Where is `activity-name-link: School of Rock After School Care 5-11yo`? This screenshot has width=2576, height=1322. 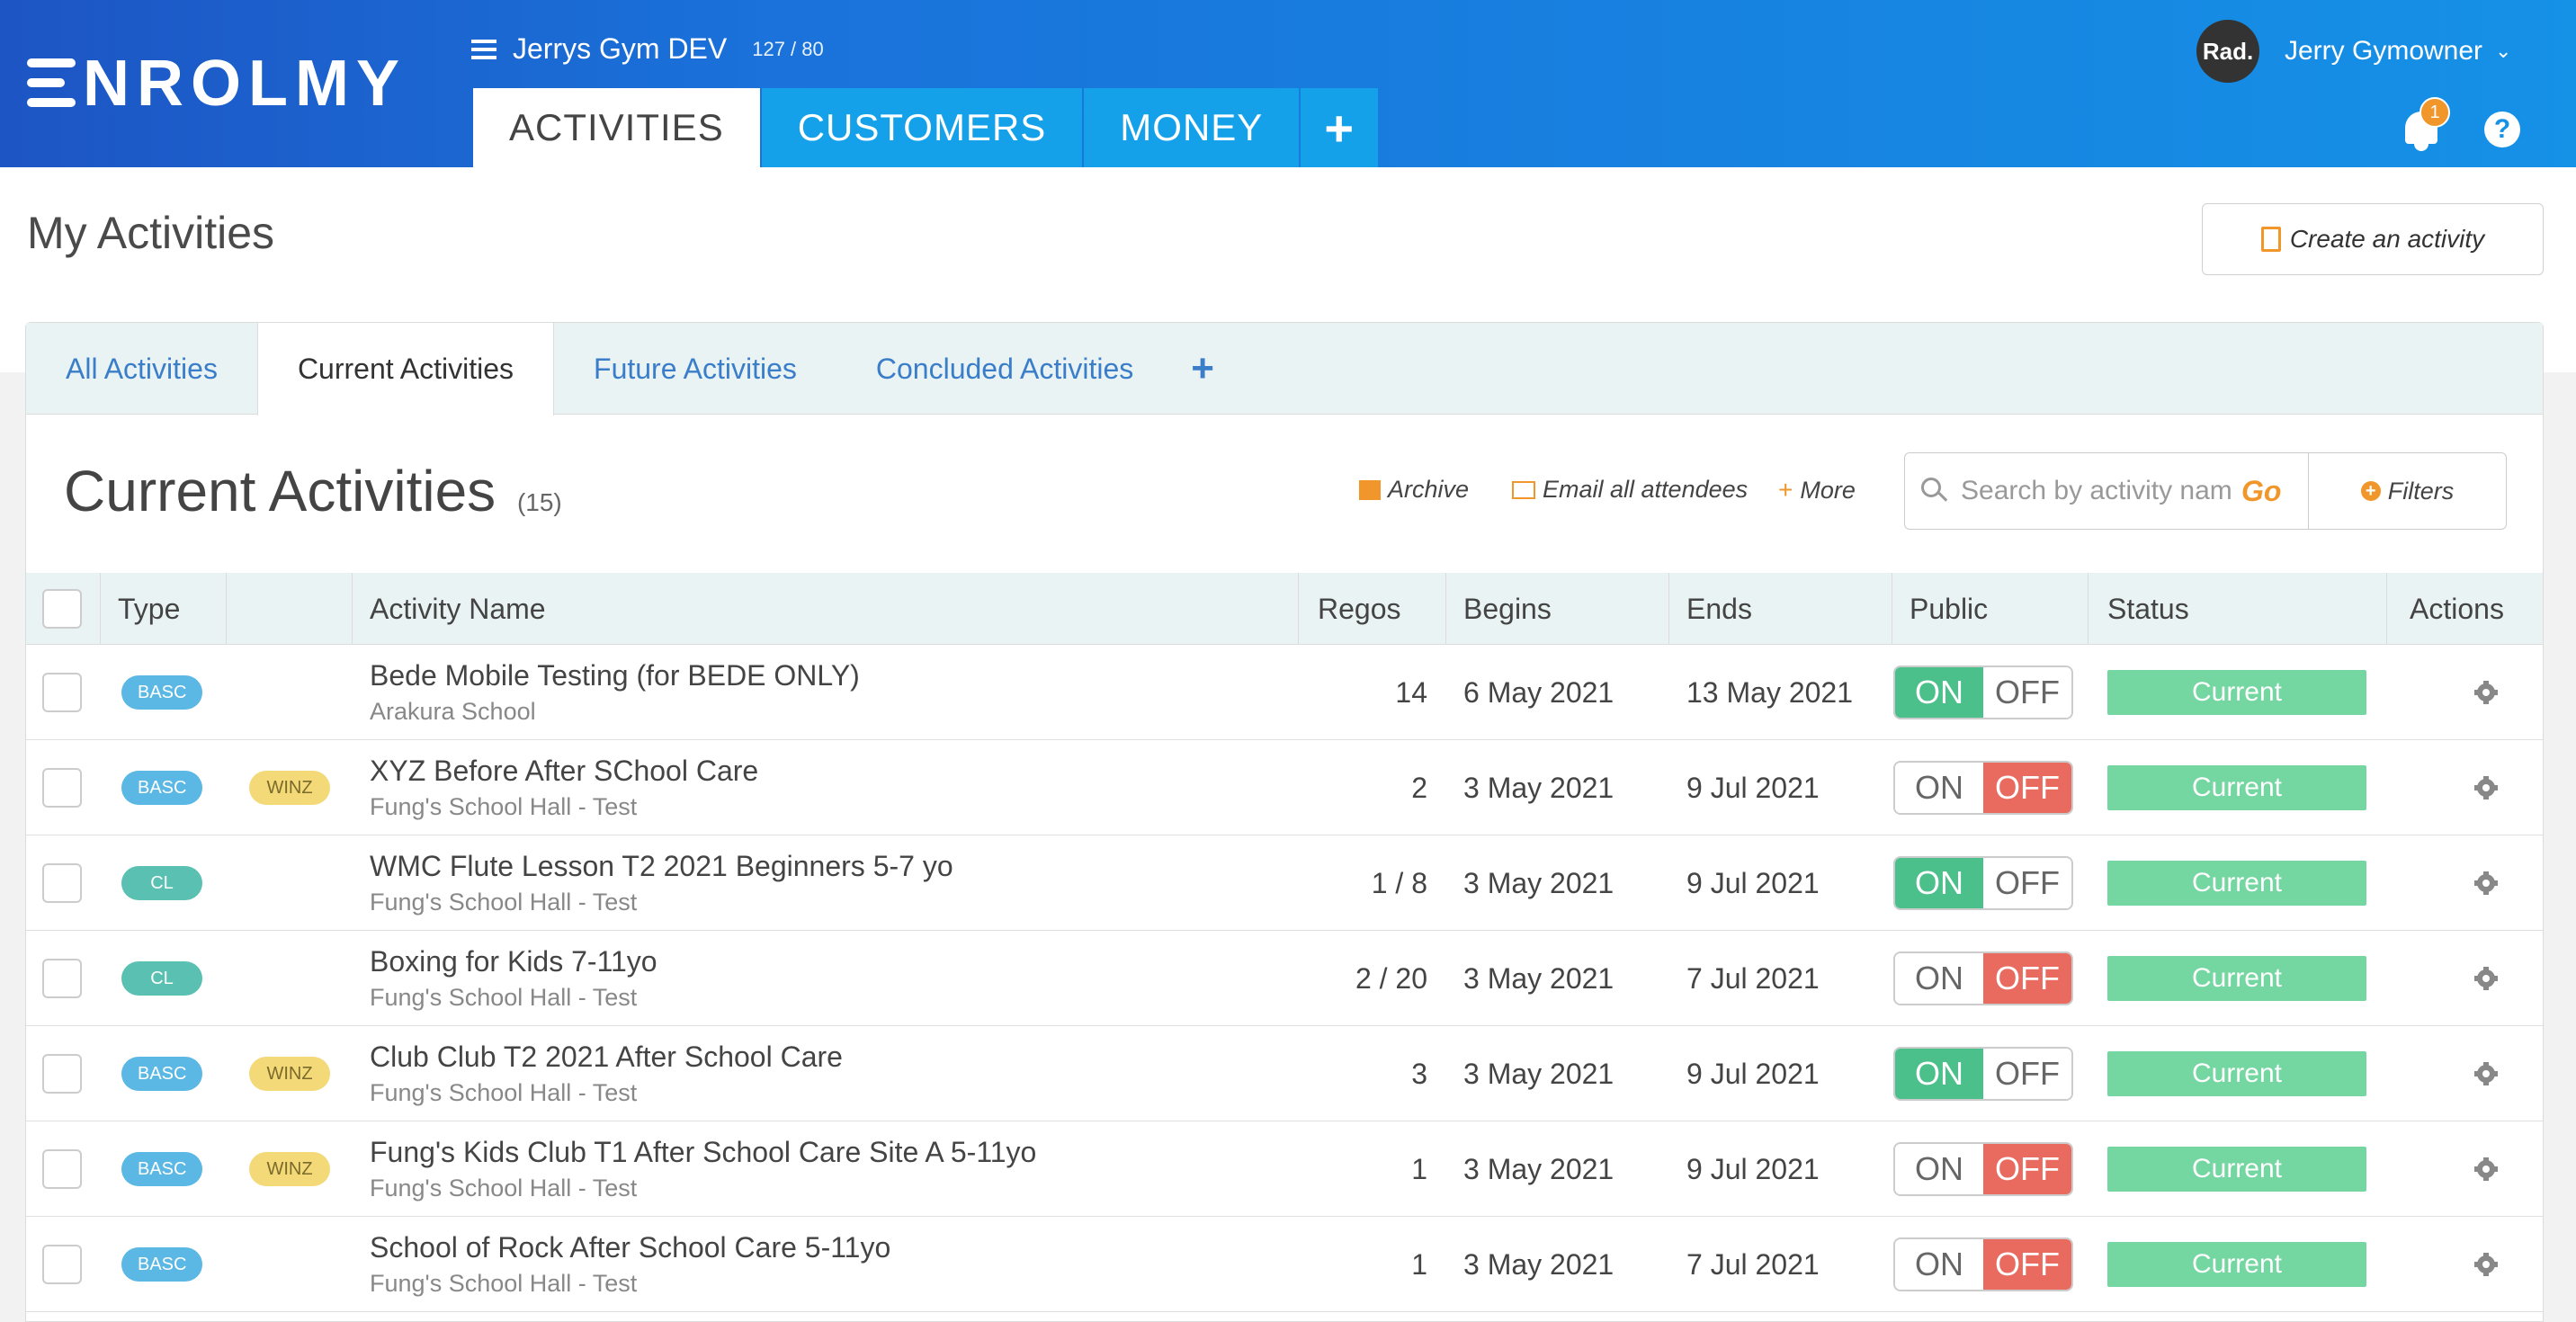
activity-name-link: School of Rock After School Care 5-11yo is located at coordinates (630, 1247).